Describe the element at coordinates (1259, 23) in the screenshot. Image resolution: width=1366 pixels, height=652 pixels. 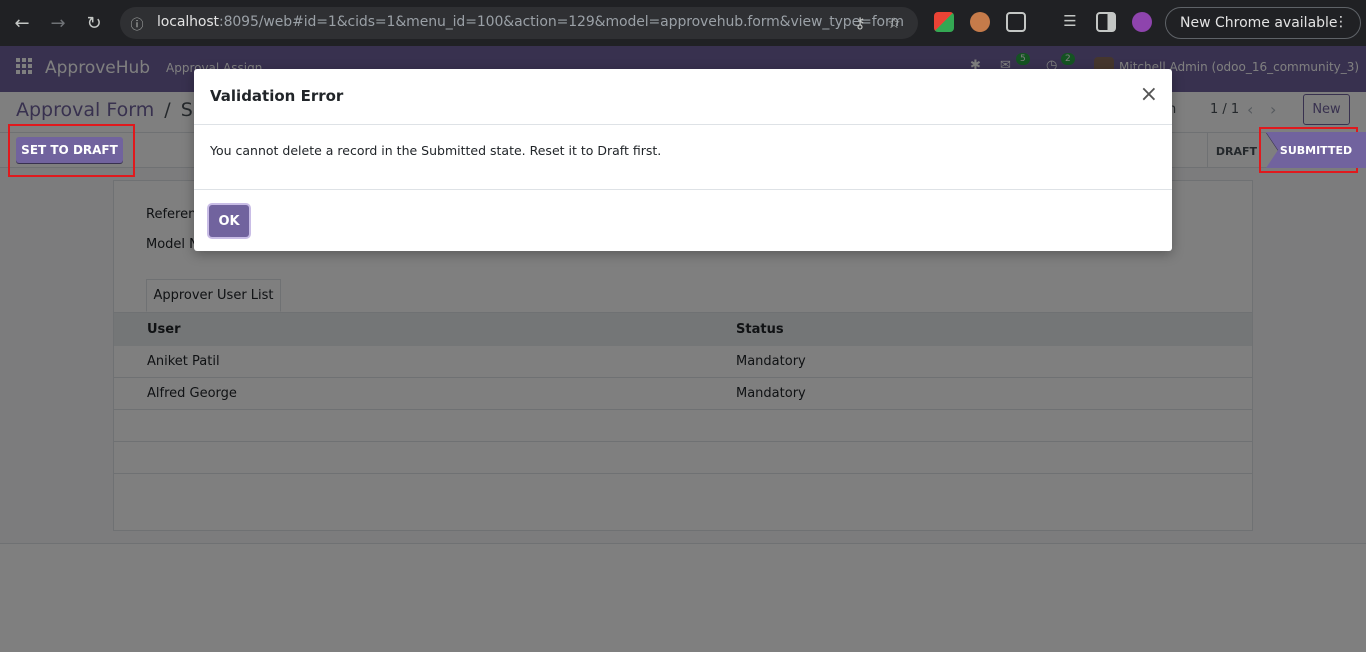
I see `new-chrome-label: New Chrome available` at that location.